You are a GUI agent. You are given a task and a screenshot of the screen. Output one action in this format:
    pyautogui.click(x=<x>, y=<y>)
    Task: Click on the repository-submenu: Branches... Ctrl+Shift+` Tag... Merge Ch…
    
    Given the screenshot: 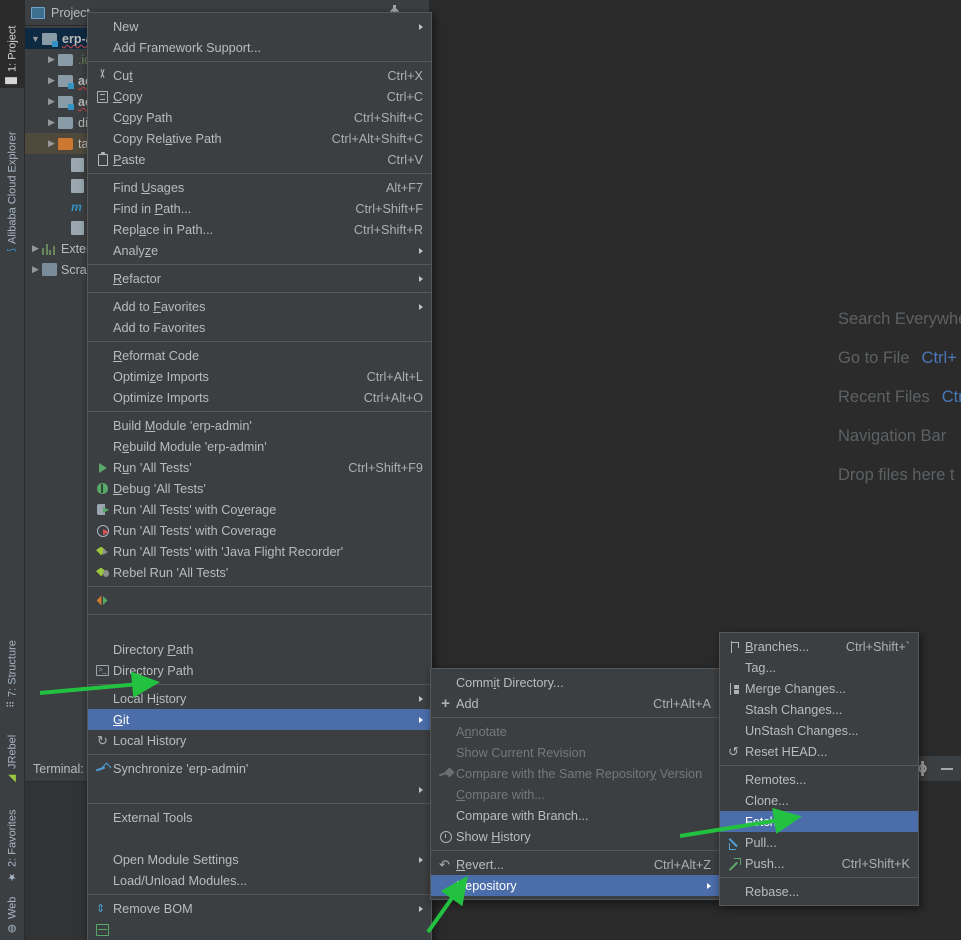 What is the action you would take?
    pyautogui.click(x=819, y=769)
    